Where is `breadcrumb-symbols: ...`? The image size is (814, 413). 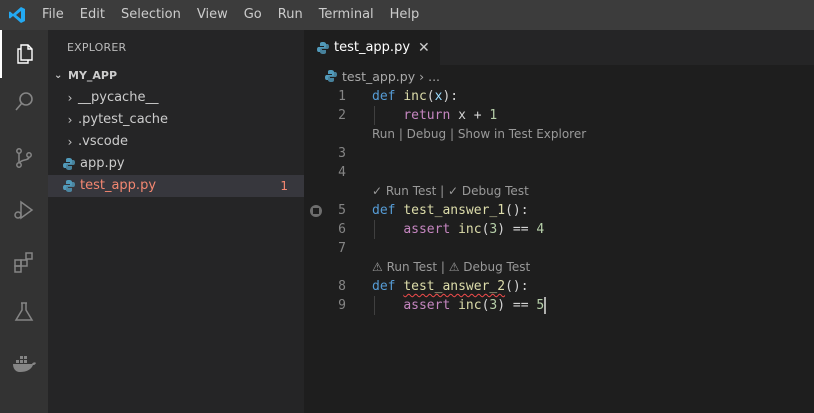
breadcrumb-symbols: ... is located at coordinates (434, 76).